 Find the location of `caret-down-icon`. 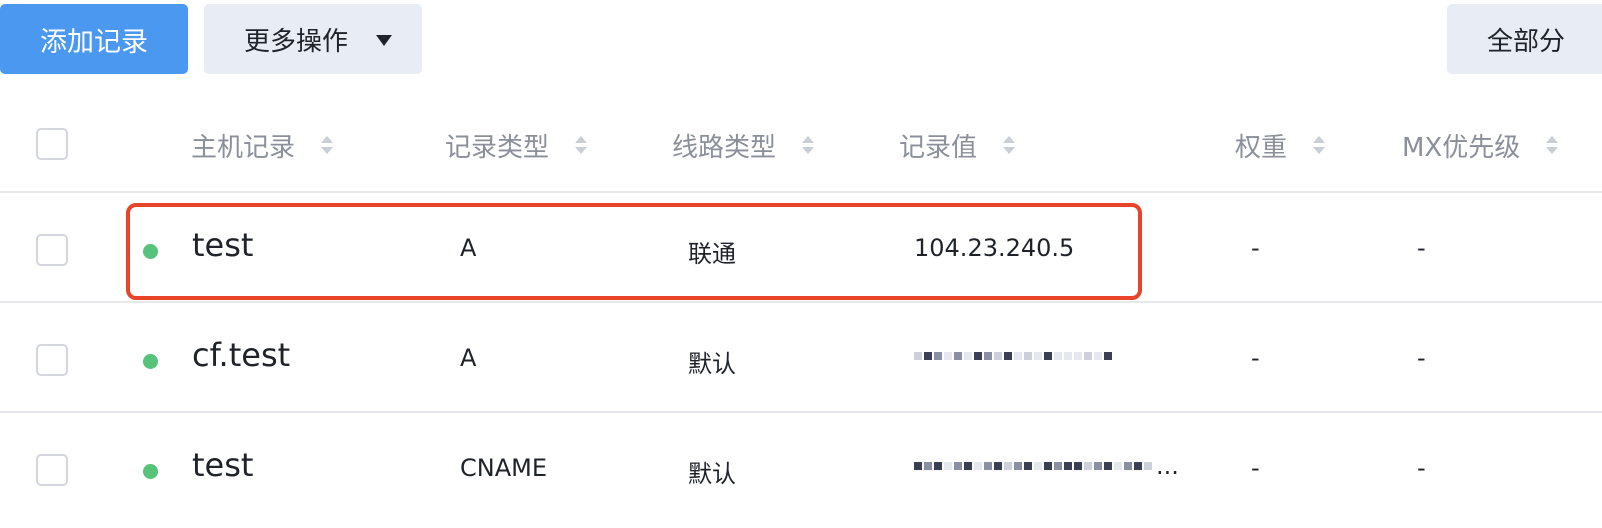

caret-down-icon is located at coordinates (384, 40).